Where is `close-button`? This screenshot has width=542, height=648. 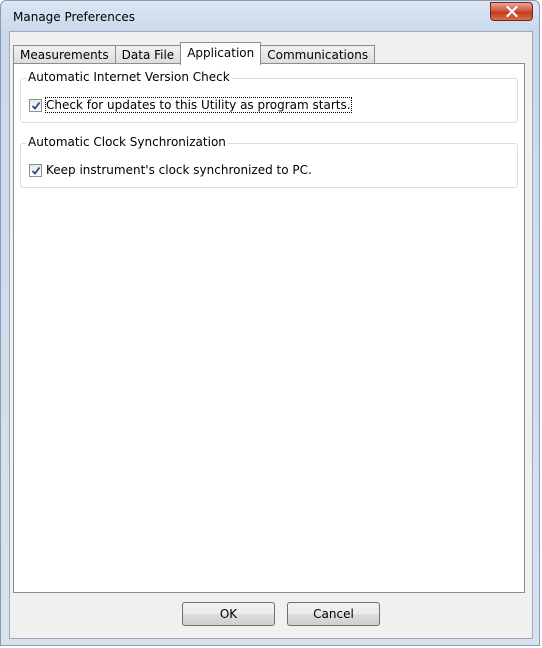 close-button is located at coordinates (511, 11).